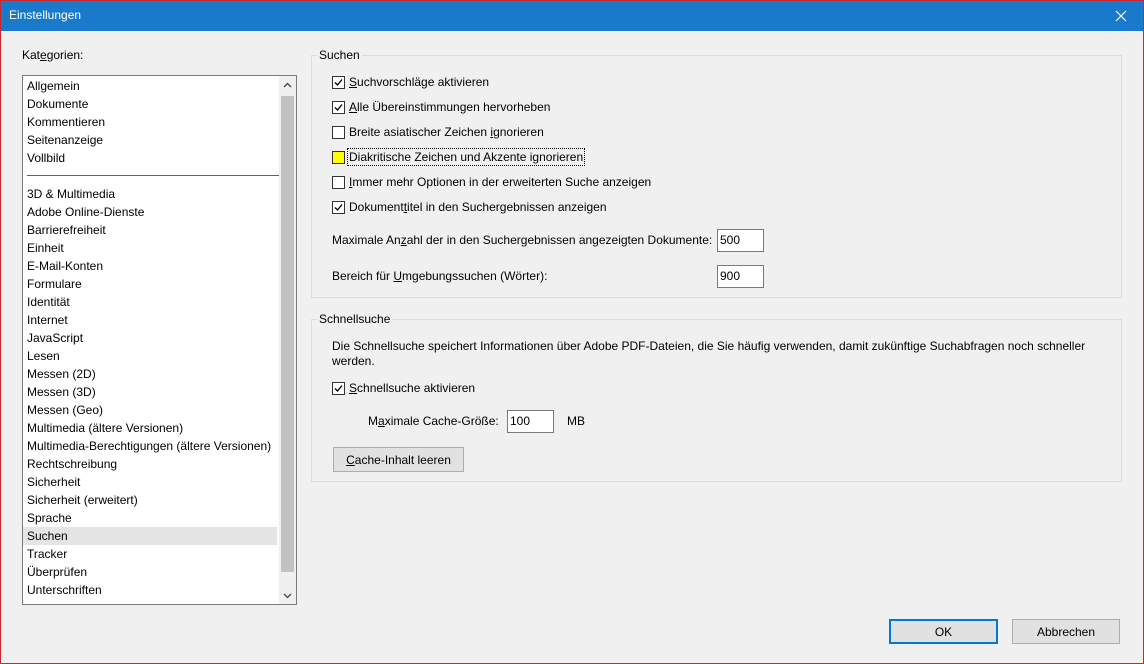  Describe the element at coordinates (152, 428) in the screenshot. I see `list-item: Multimedia (ältere Versionen)` at that location.